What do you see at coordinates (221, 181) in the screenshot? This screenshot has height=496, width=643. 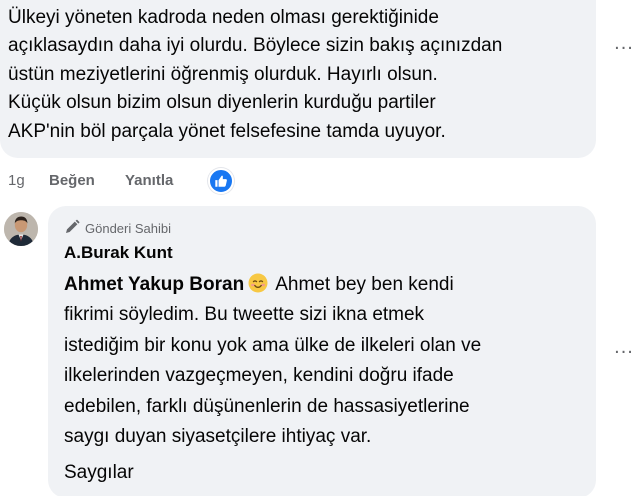 I see `thumbs-up-icon` at bounding box center [221, 181].